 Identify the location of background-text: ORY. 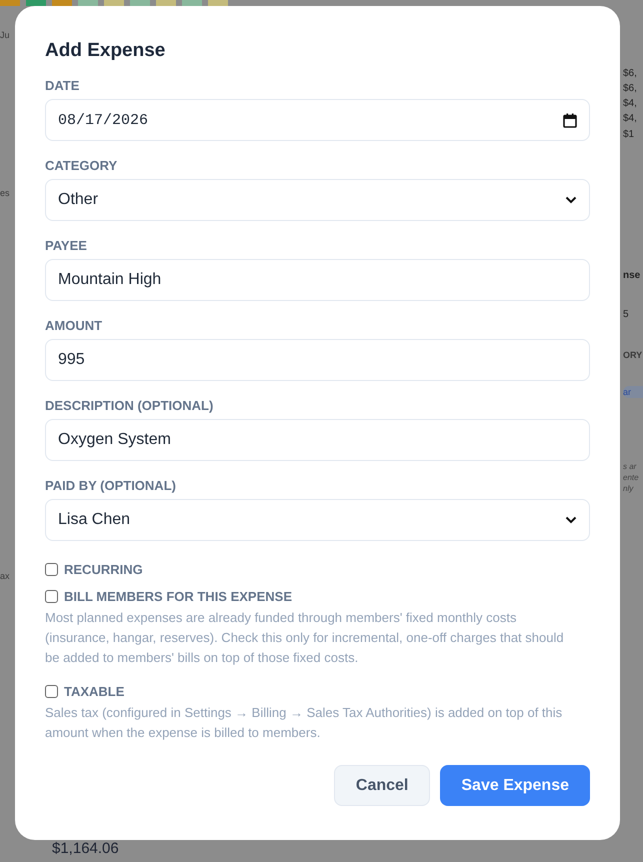
(633, 355).